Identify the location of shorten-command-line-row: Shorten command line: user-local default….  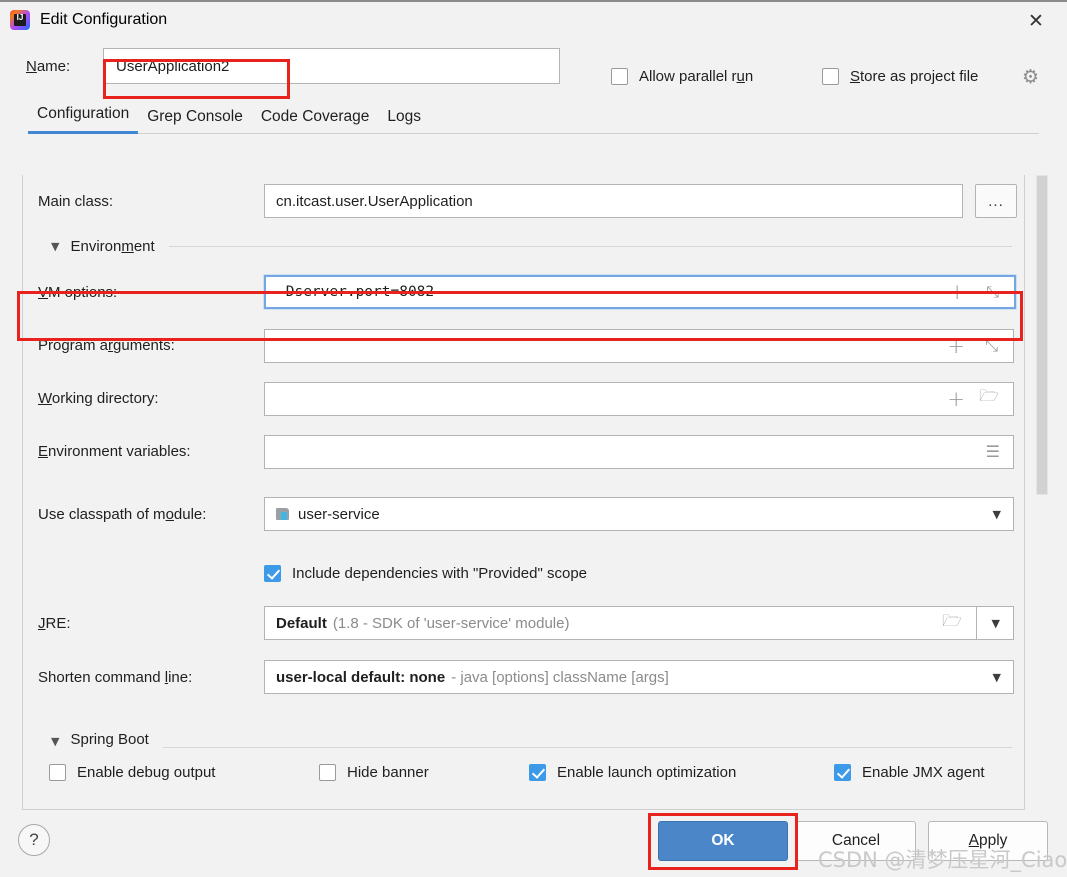
(523, 677).